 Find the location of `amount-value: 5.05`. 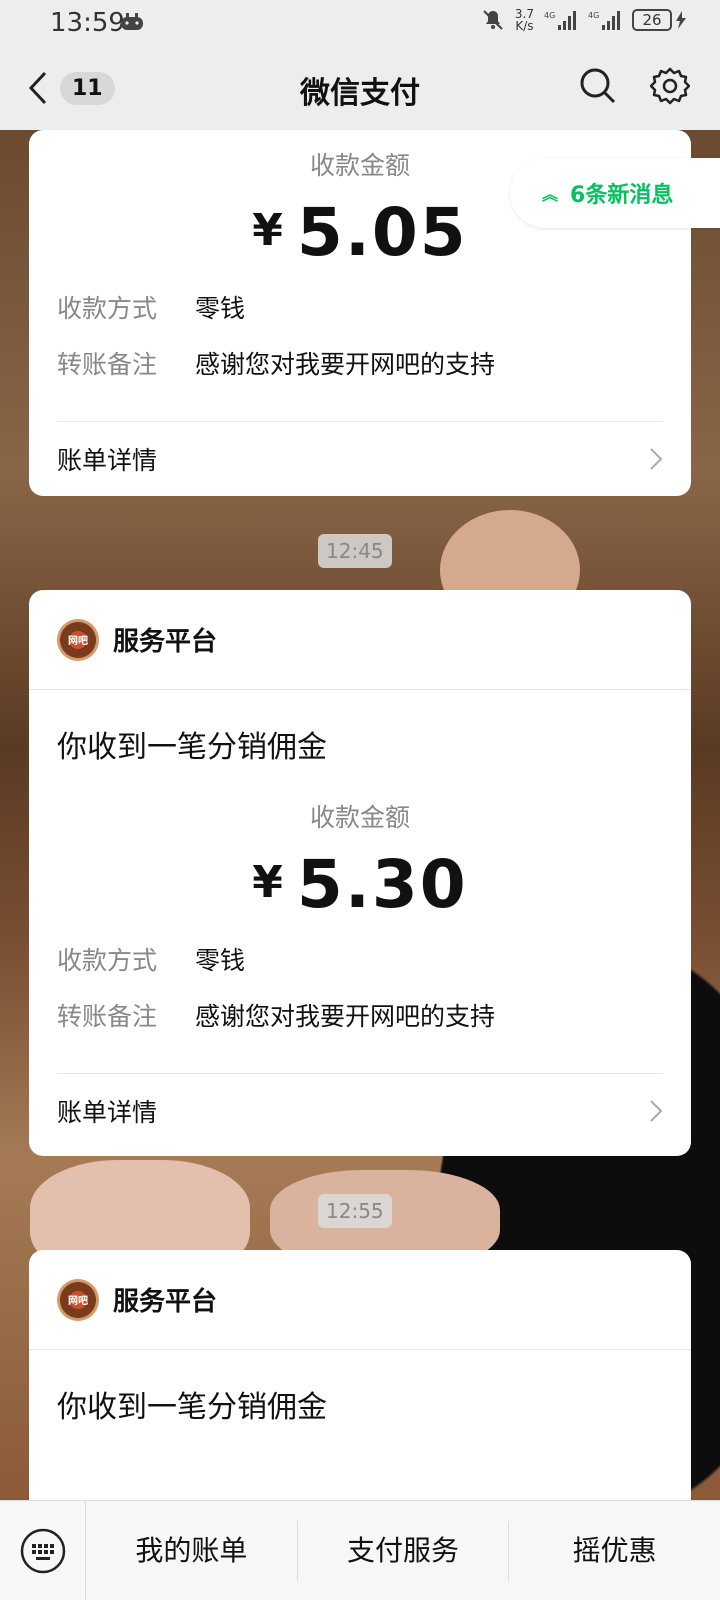

amount-value: 5.05 is located at coordinates (382, 232).